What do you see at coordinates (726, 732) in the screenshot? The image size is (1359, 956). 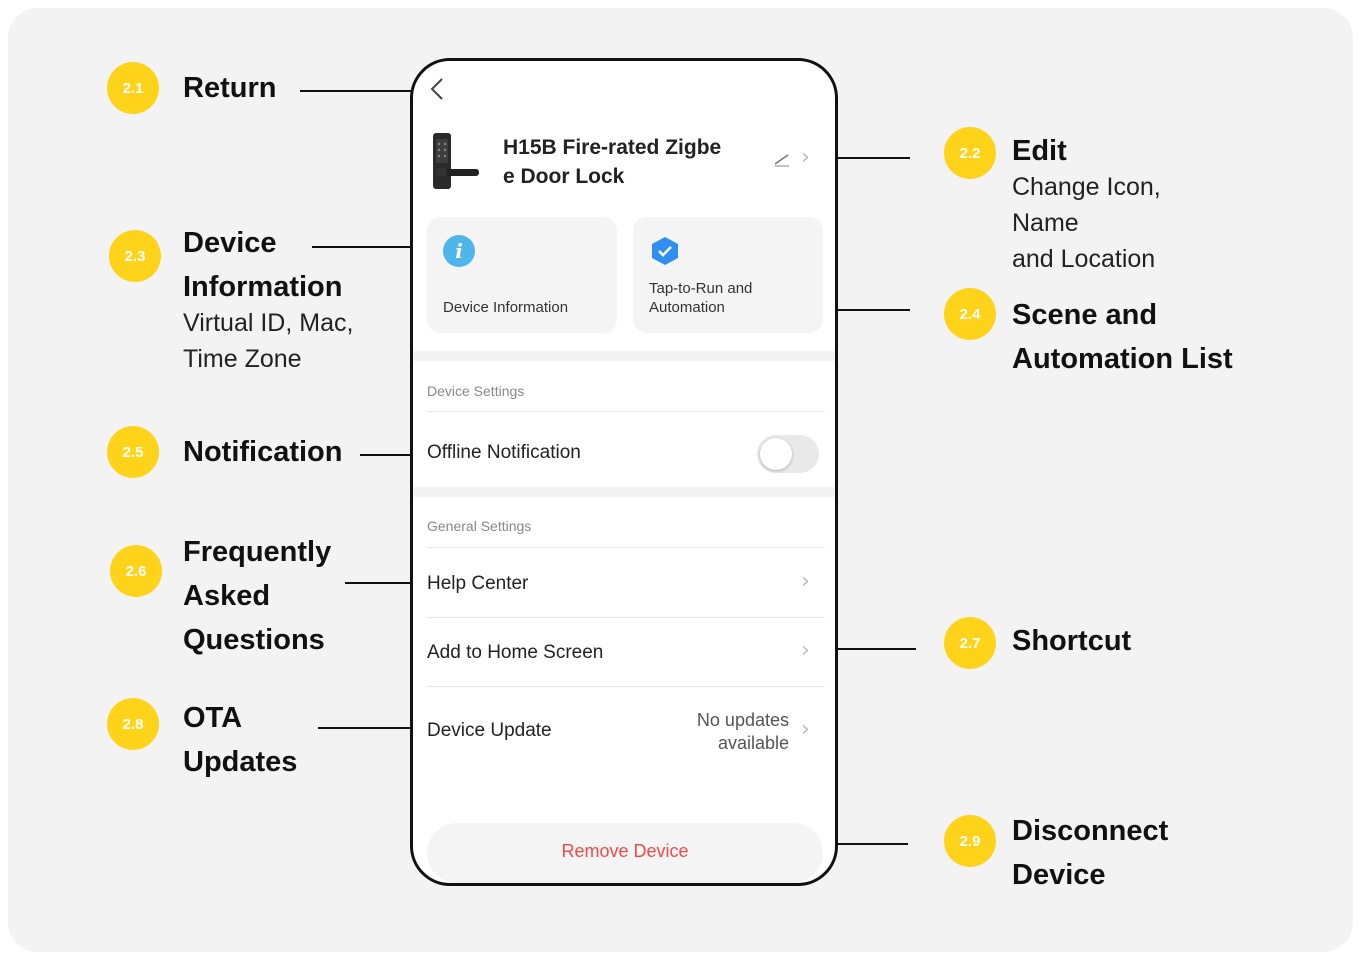 I see `update-status: No updates available` at bounding box center [726, 732].